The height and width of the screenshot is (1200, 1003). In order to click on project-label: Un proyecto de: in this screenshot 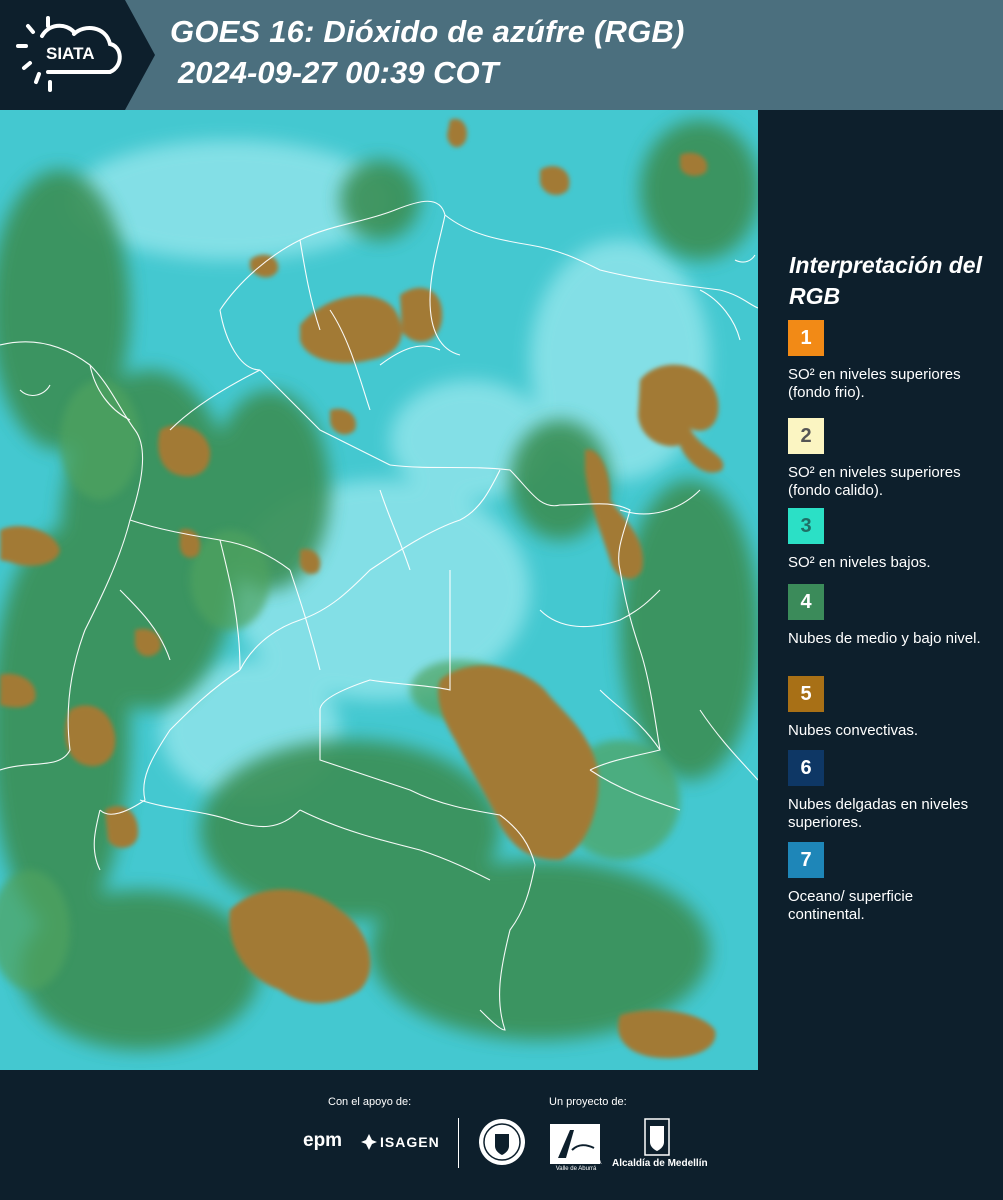, I will do `click(588, 1102)`.